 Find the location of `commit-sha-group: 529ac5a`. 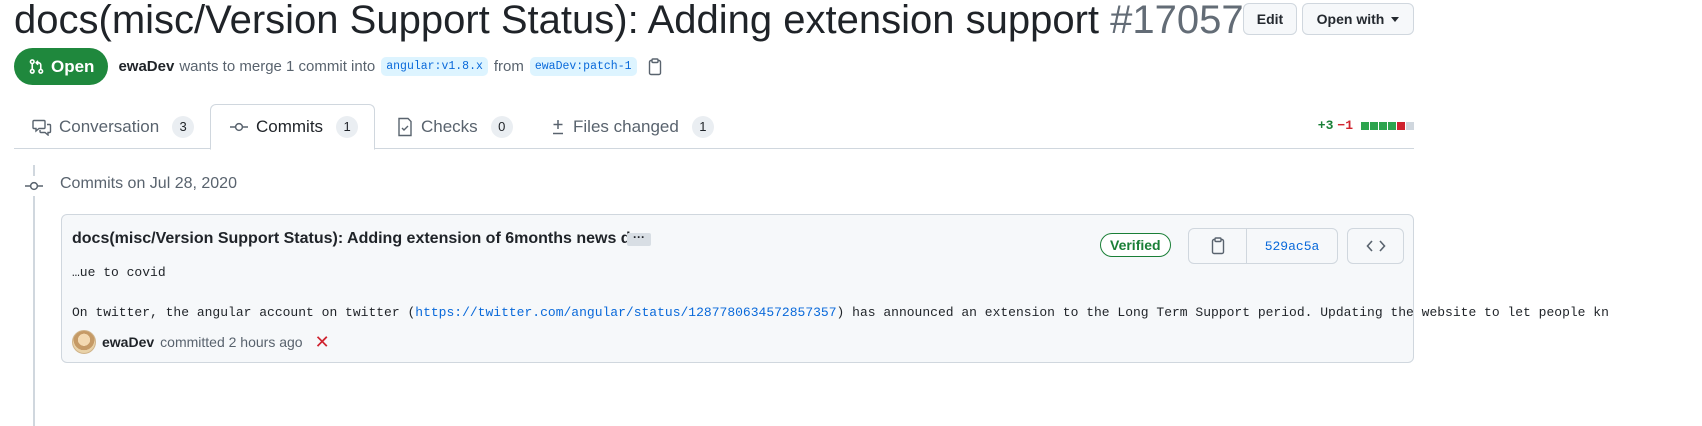

commit-sha-group: 529ac5a is located at coordinates (1263, 246).